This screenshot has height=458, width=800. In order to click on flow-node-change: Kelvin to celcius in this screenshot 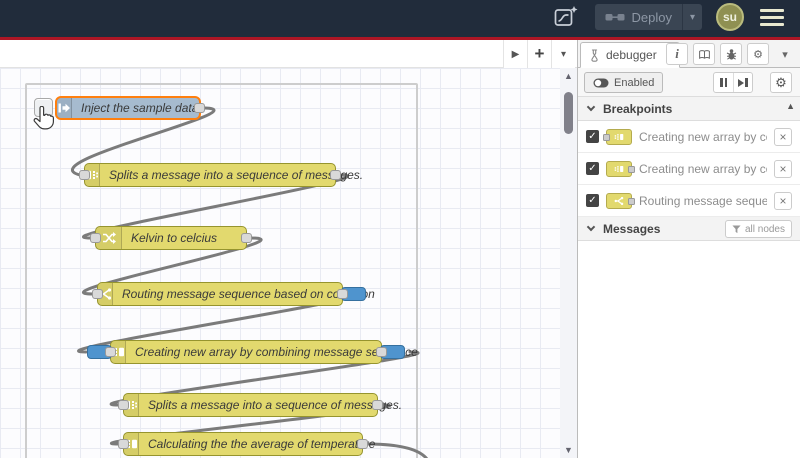, I will do `click(171, 238)`.